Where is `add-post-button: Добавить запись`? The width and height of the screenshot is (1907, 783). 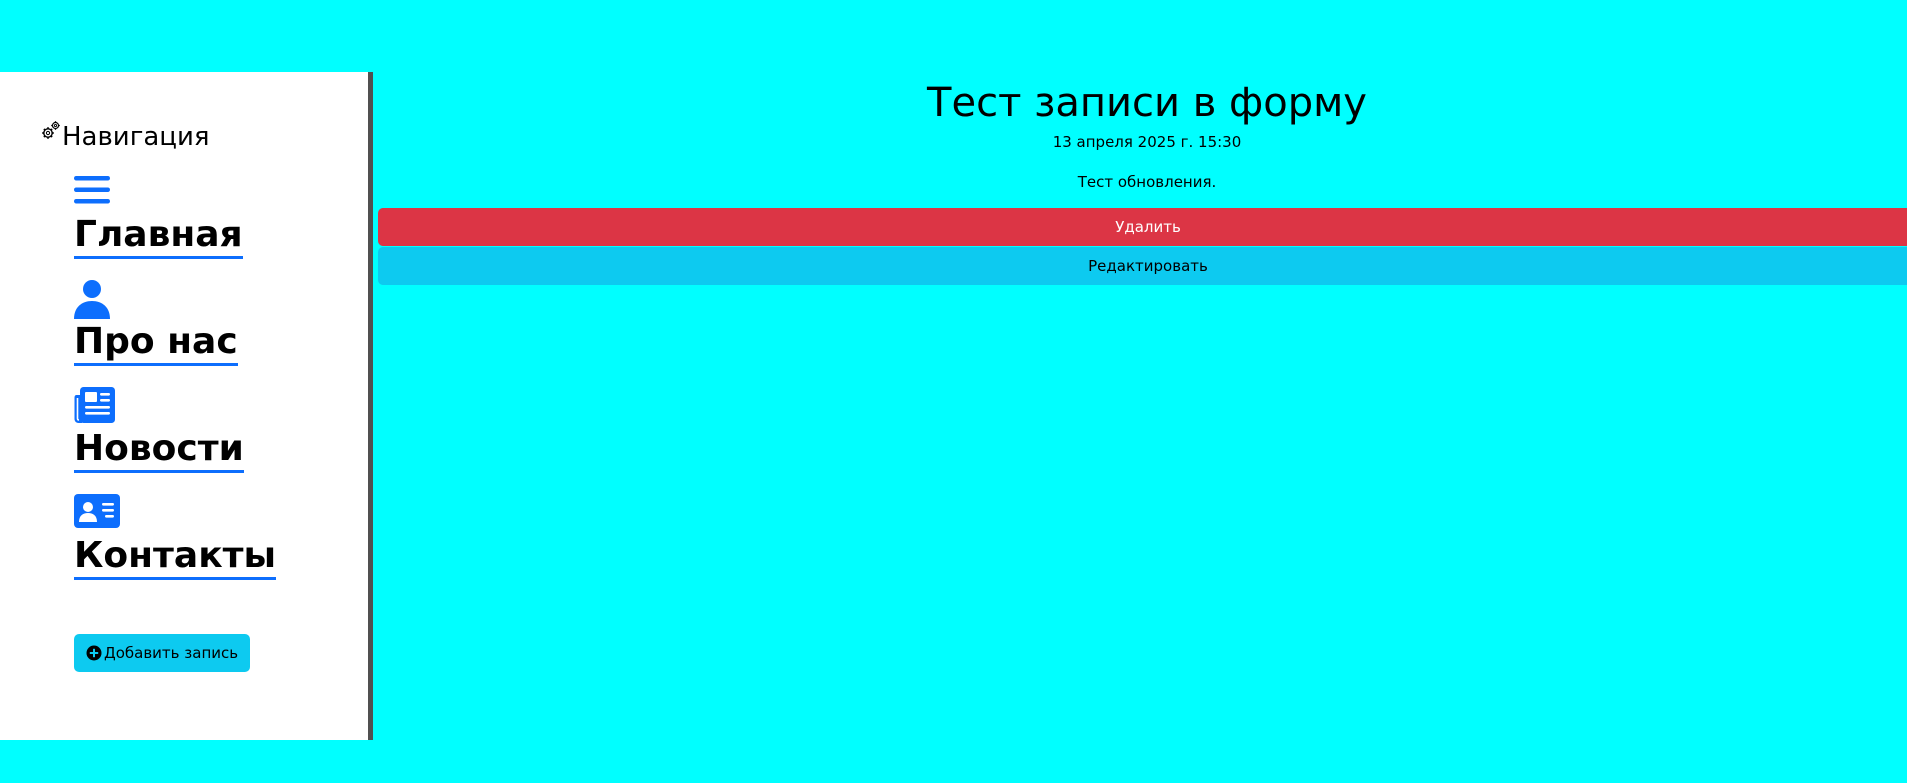
add-post-button: Добавить запись is located at coordinates (162, 653).